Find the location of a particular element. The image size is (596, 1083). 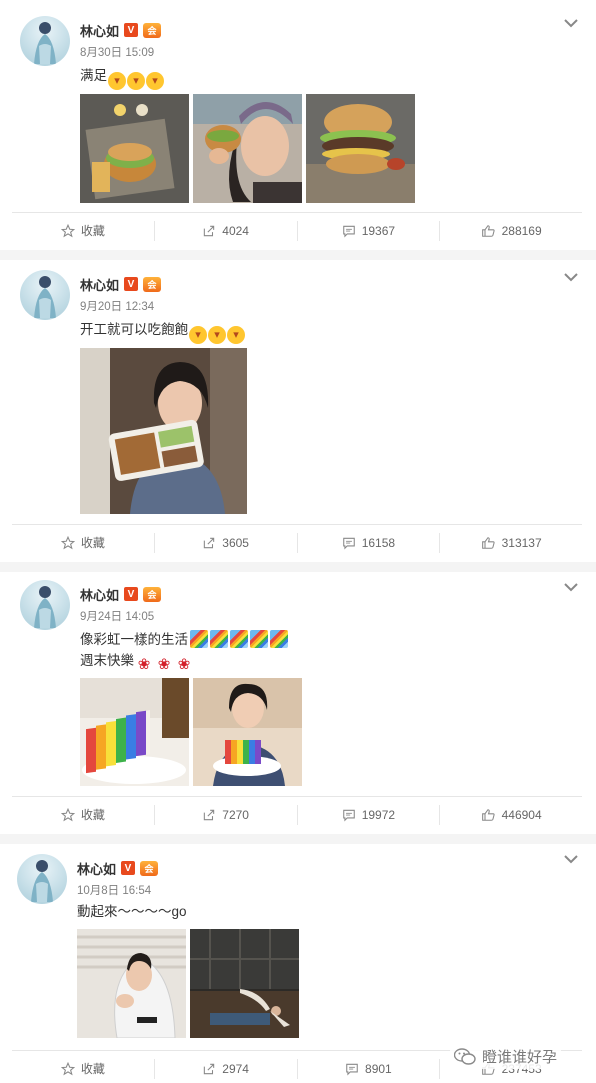

repost-count: 7270 is located at coordinates (235, 814).